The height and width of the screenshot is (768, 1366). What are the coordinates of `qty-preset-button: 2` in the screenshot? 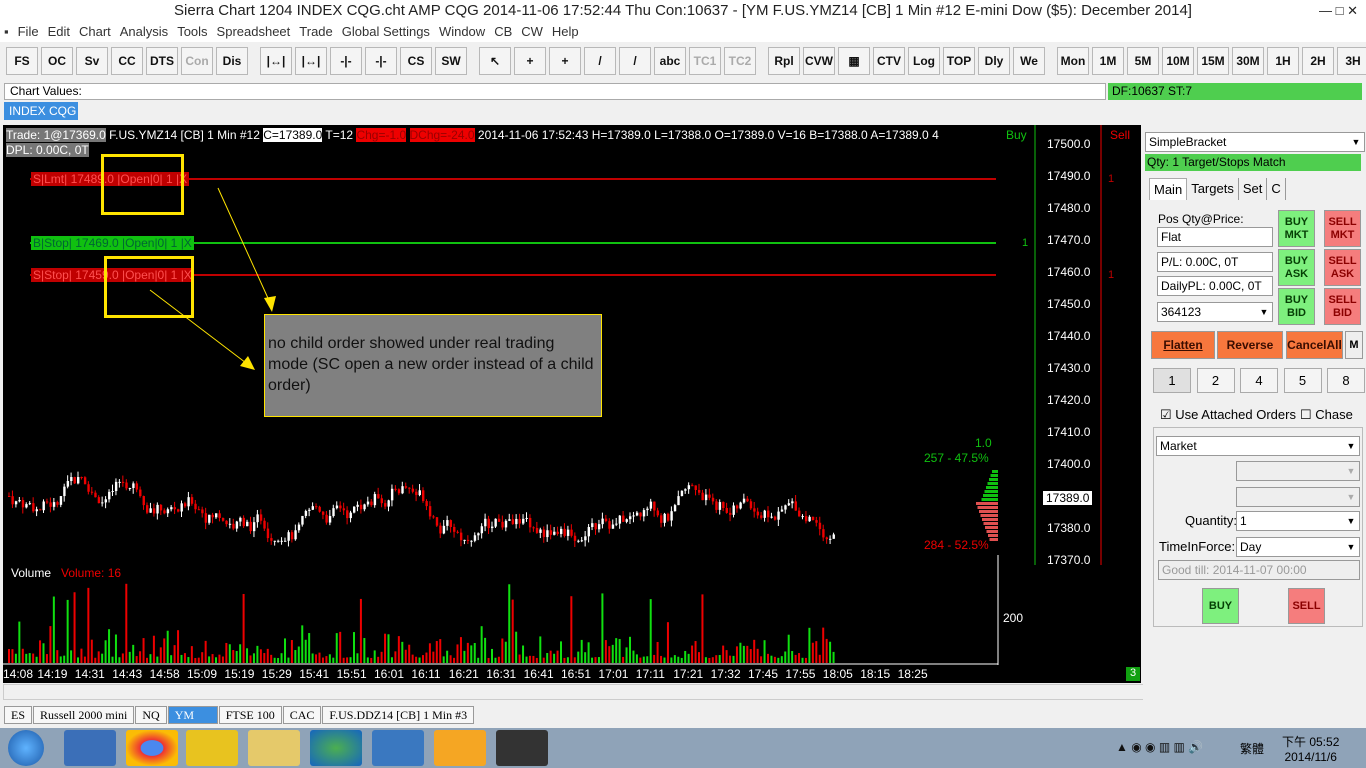 It's located at (1215, 380).